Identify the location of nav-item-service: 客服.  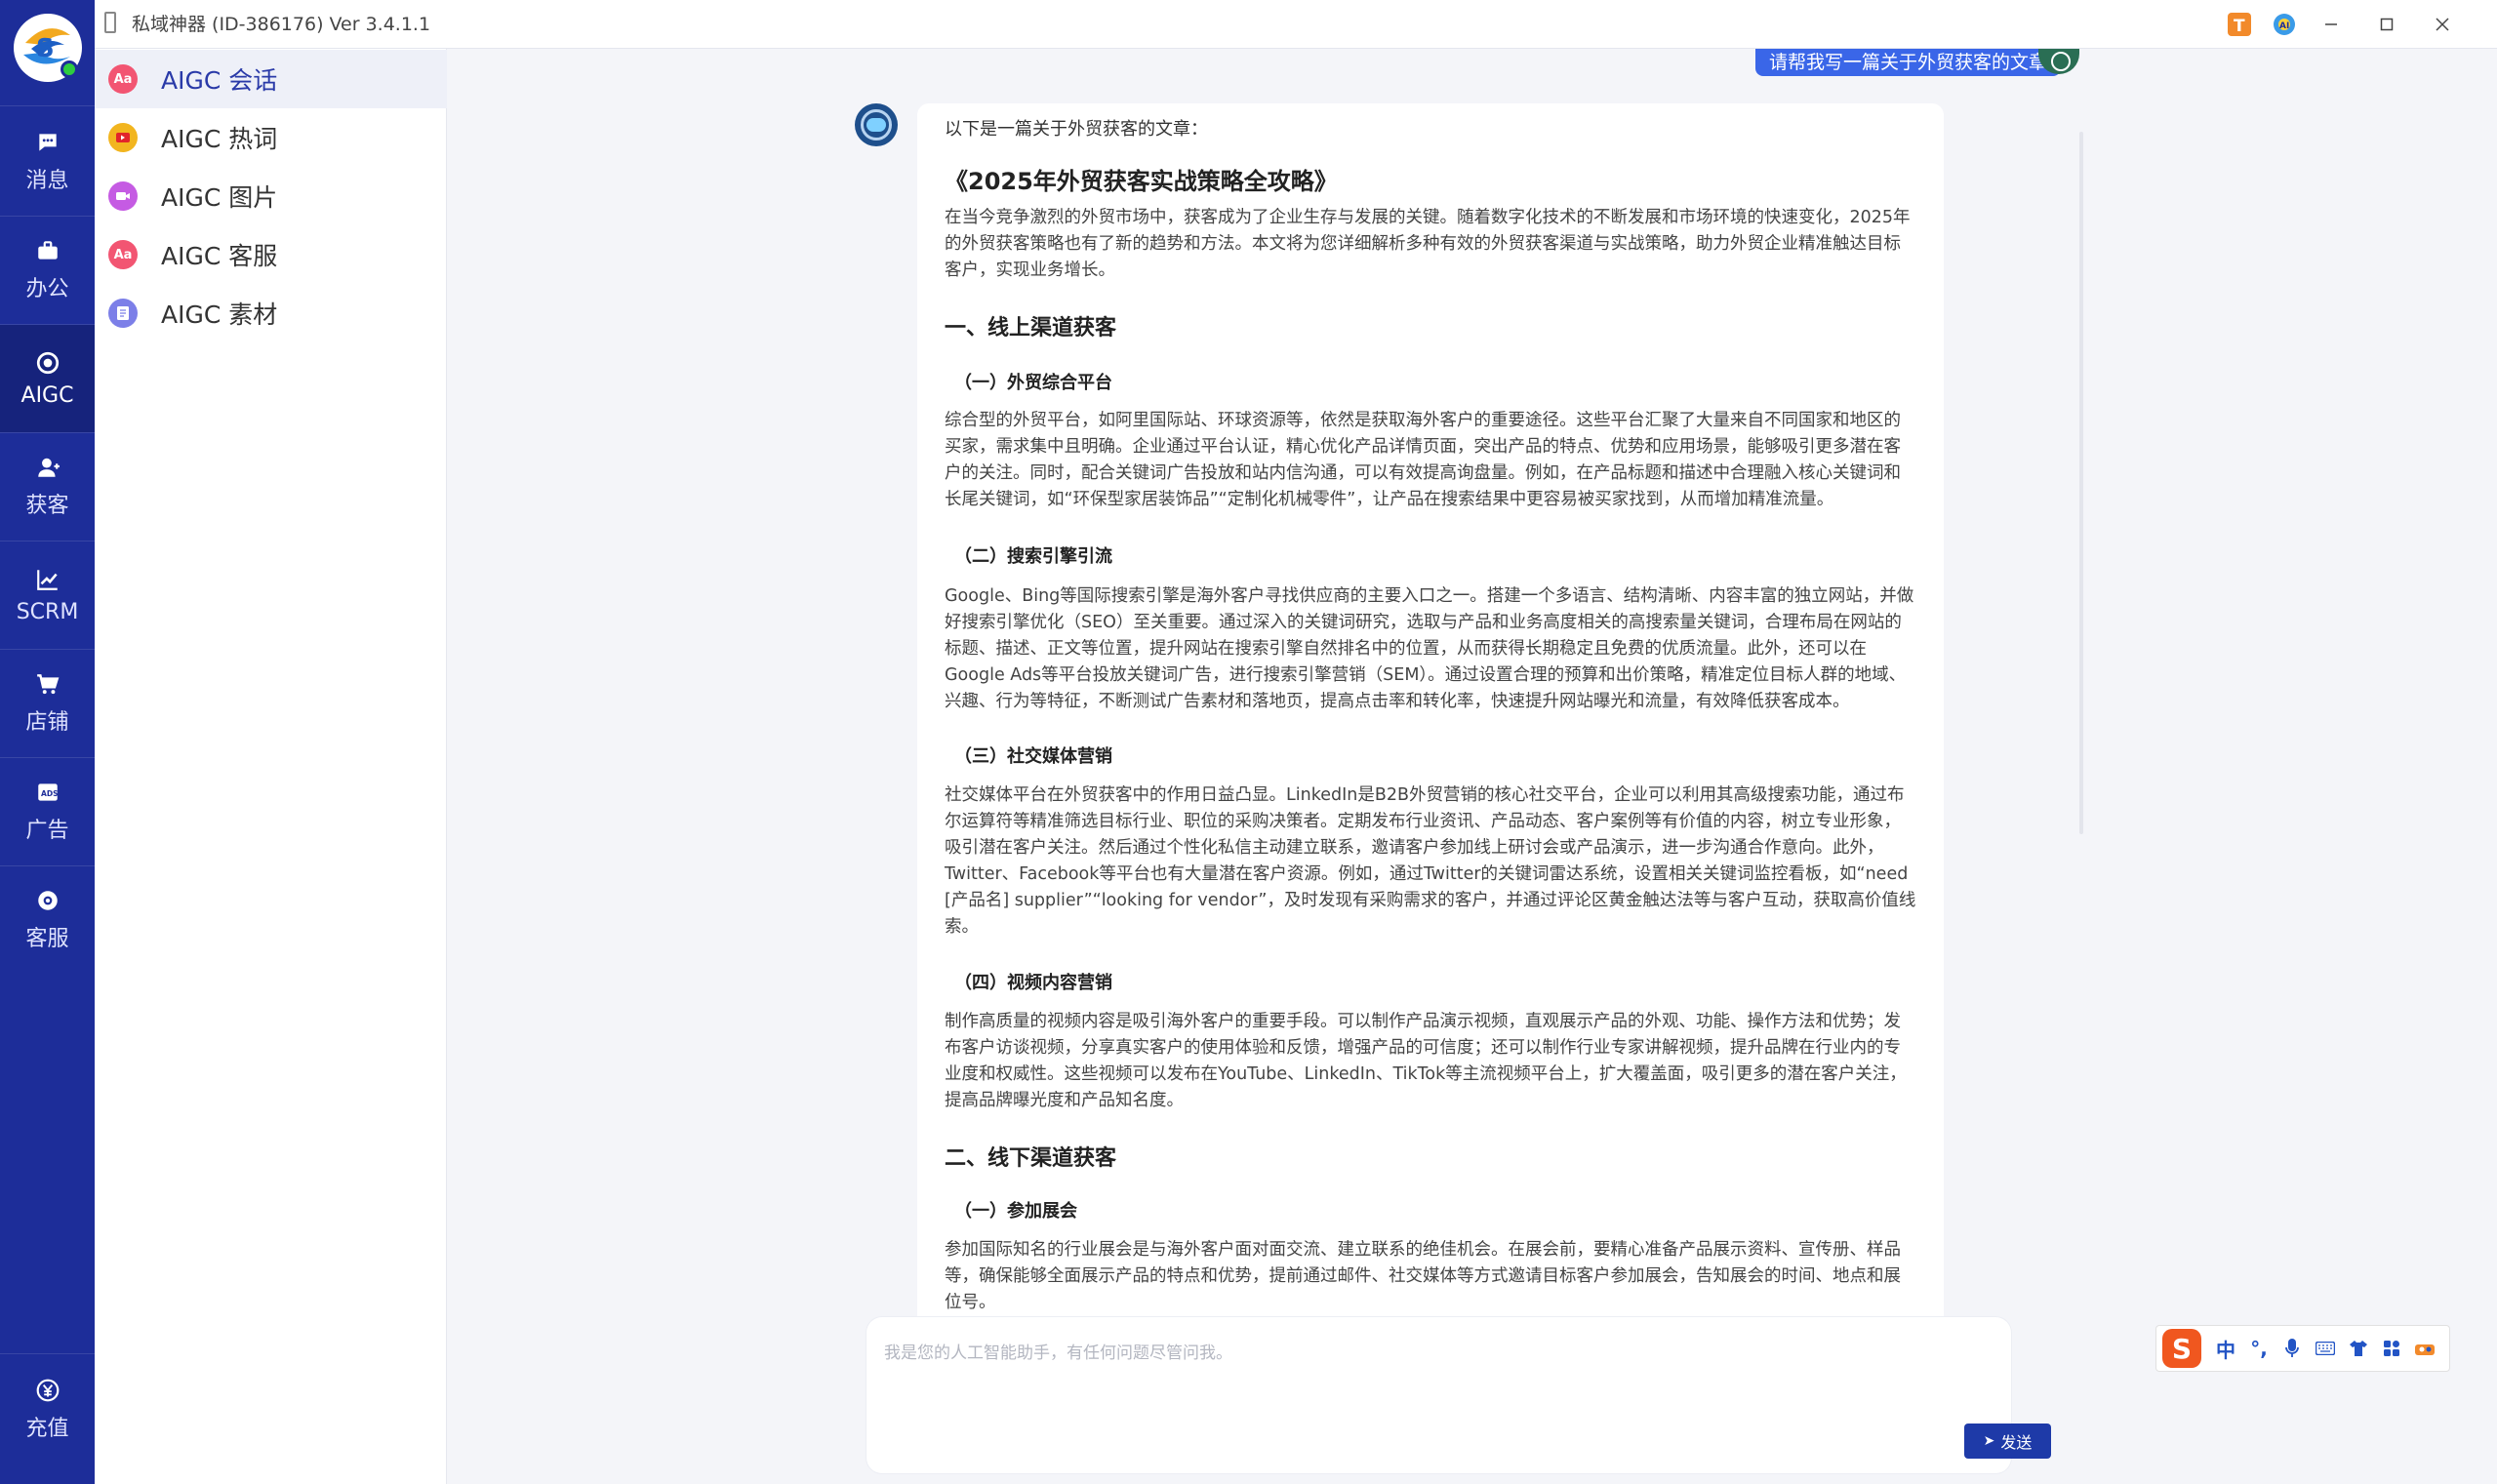
(47, 920).